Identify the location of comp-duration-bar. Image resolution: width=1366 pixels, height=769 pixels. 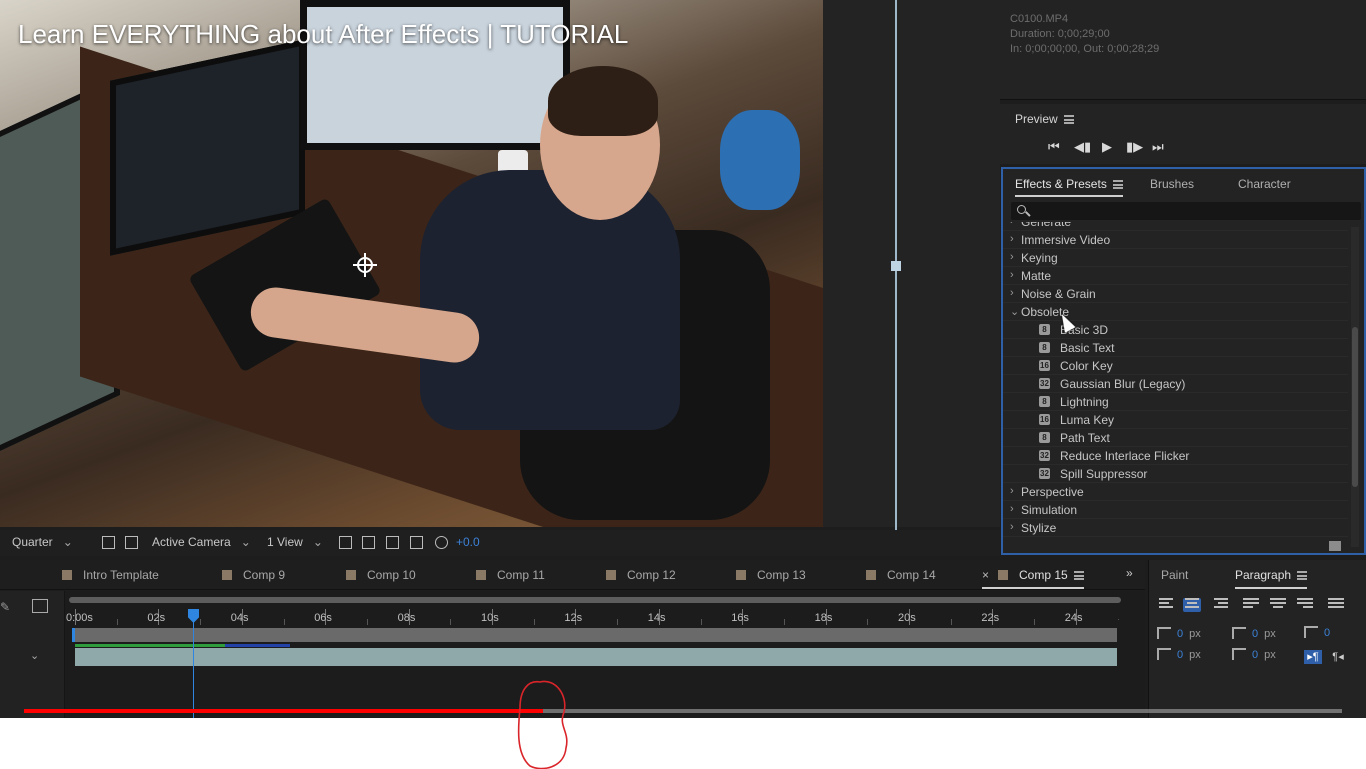
(597, 635).